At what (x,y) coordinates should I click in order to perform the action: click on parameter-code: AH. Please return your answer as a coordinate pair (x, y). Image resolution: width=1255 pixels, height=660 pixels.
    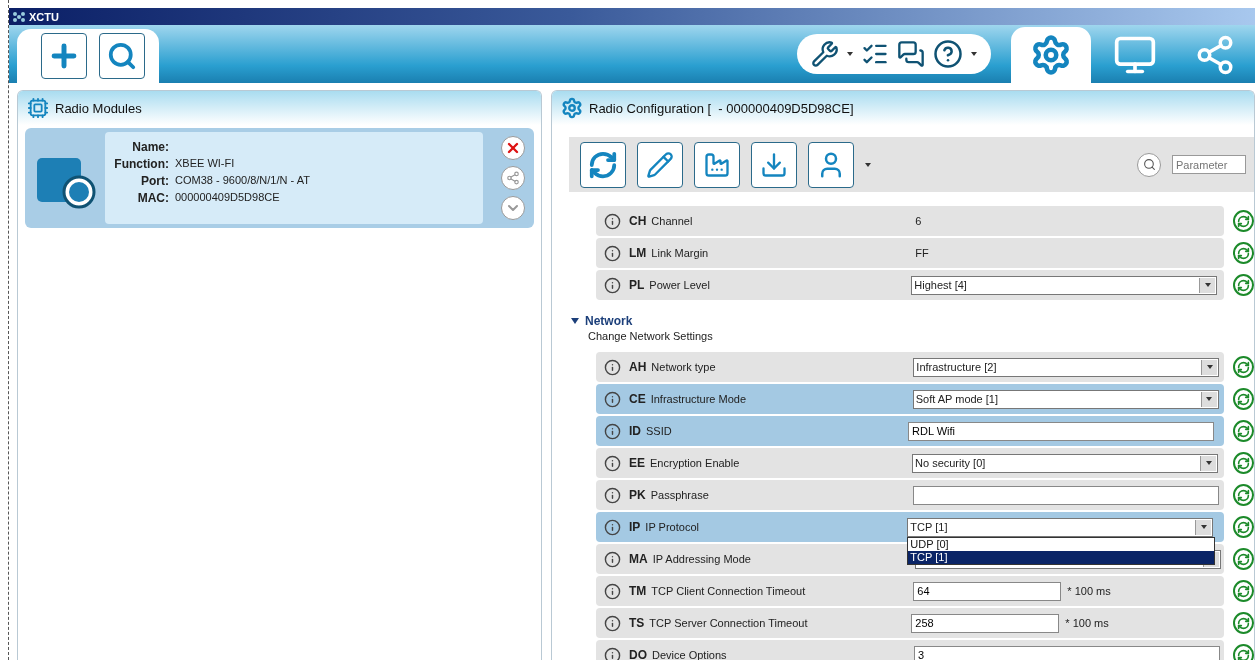
    Looking at the image, I should click on (638, 367).